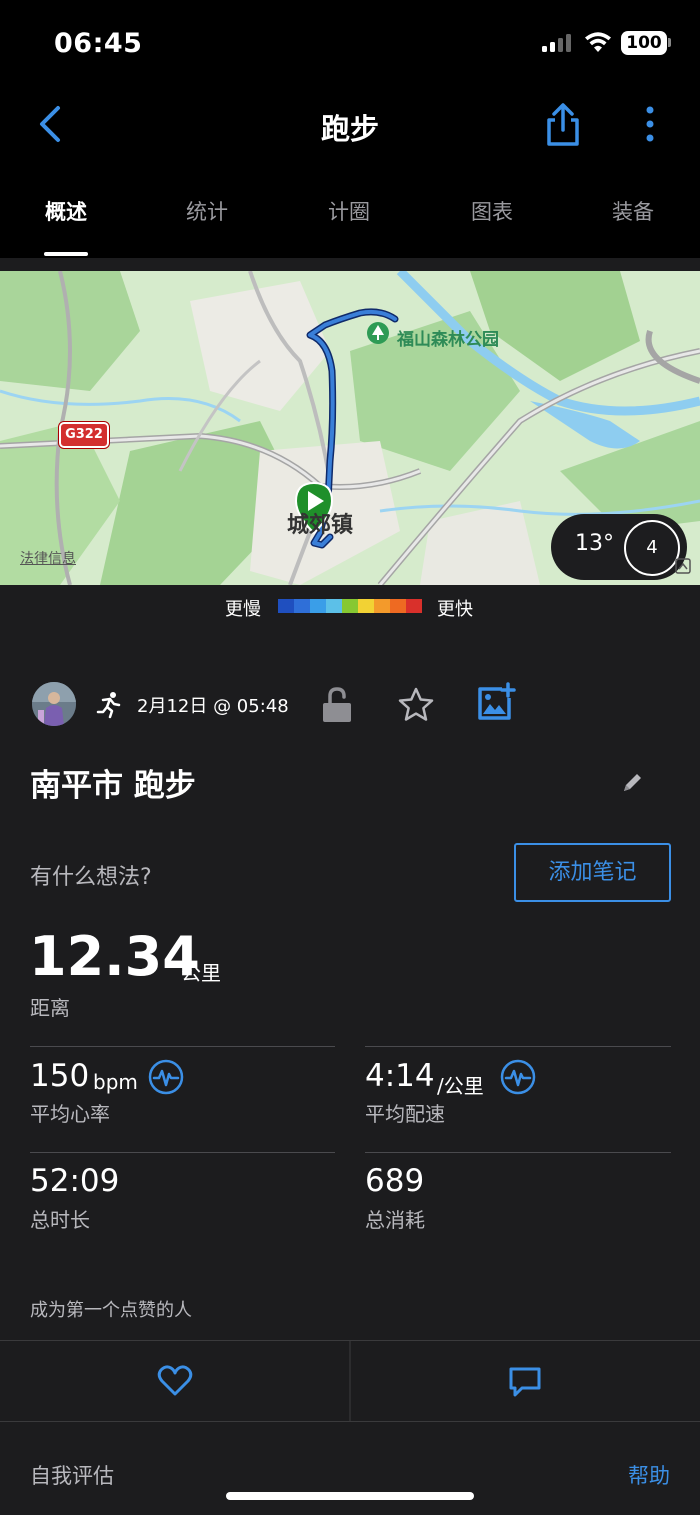  I want to click on activity-meta-row: 2月12日 @ 05:48, so click(350, 705).